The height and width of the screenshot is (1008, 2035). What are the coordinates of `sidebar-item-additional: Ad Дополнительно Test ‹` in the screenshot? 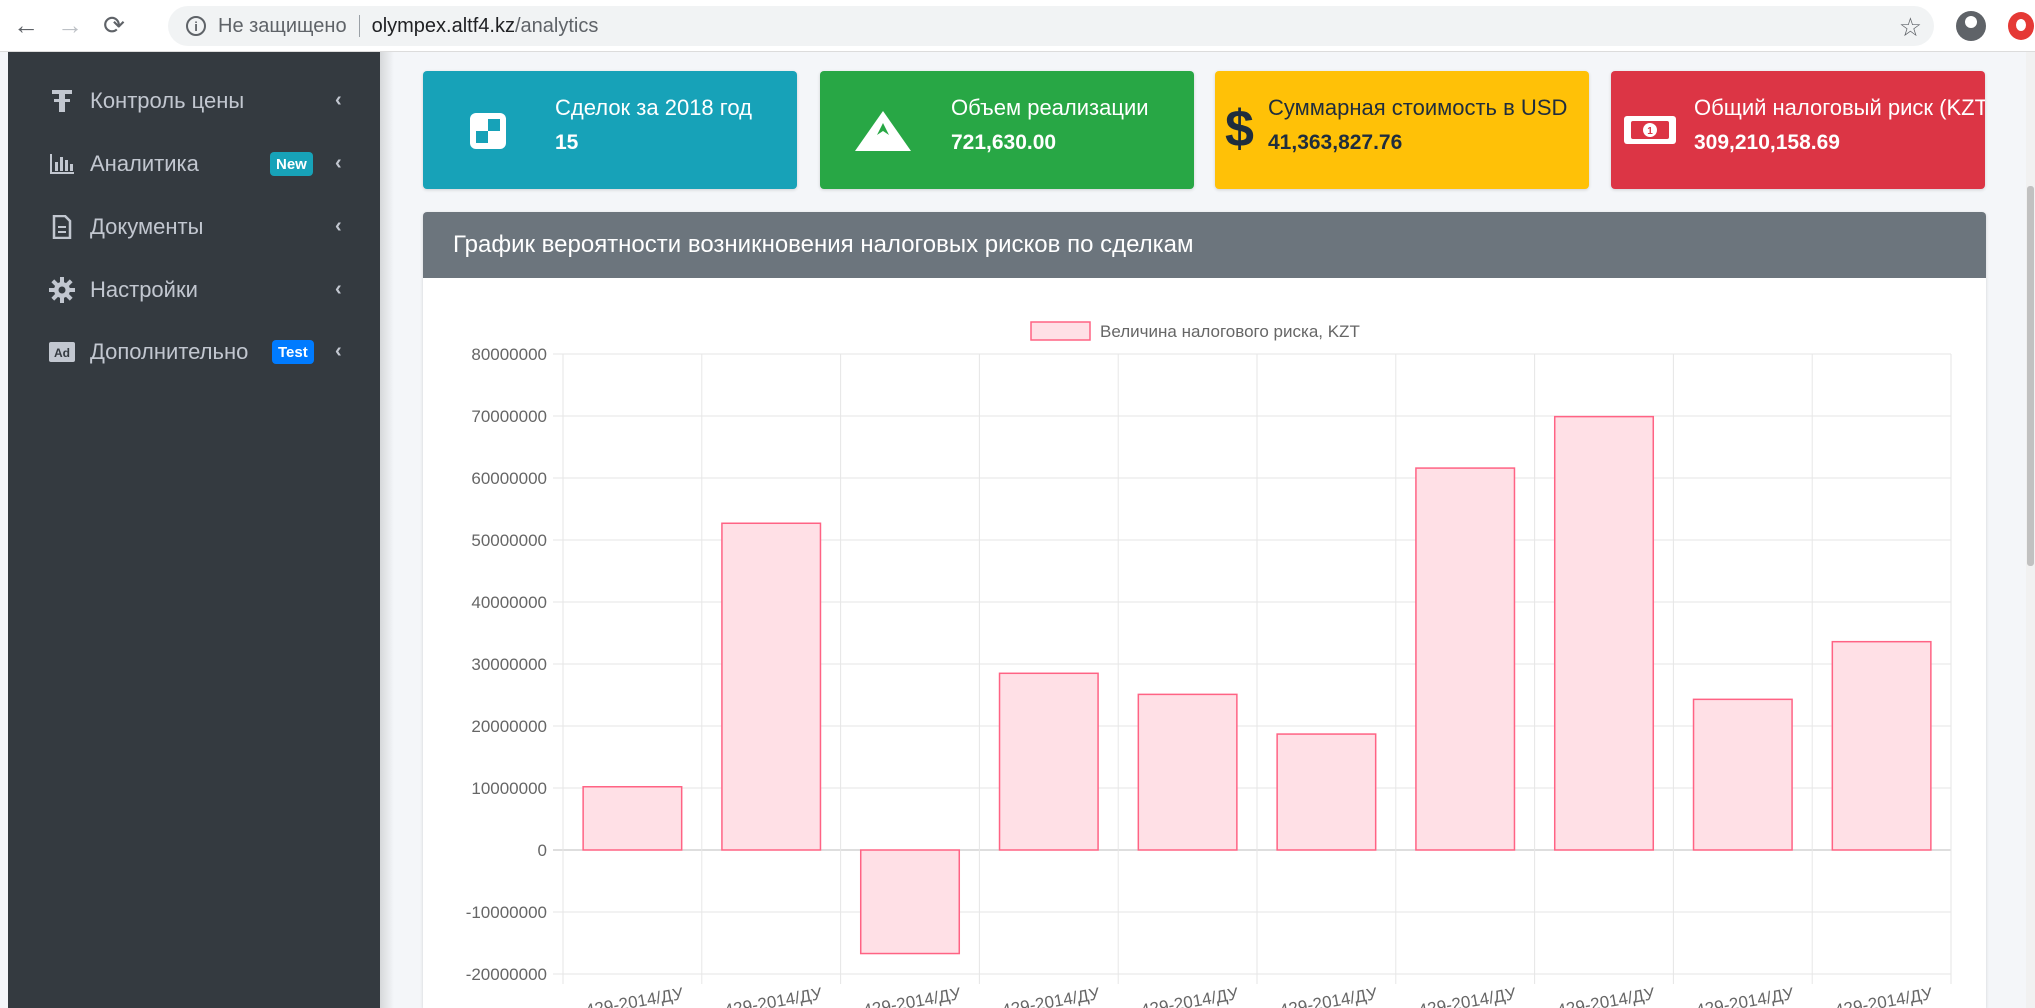 It's located at (194, 352).